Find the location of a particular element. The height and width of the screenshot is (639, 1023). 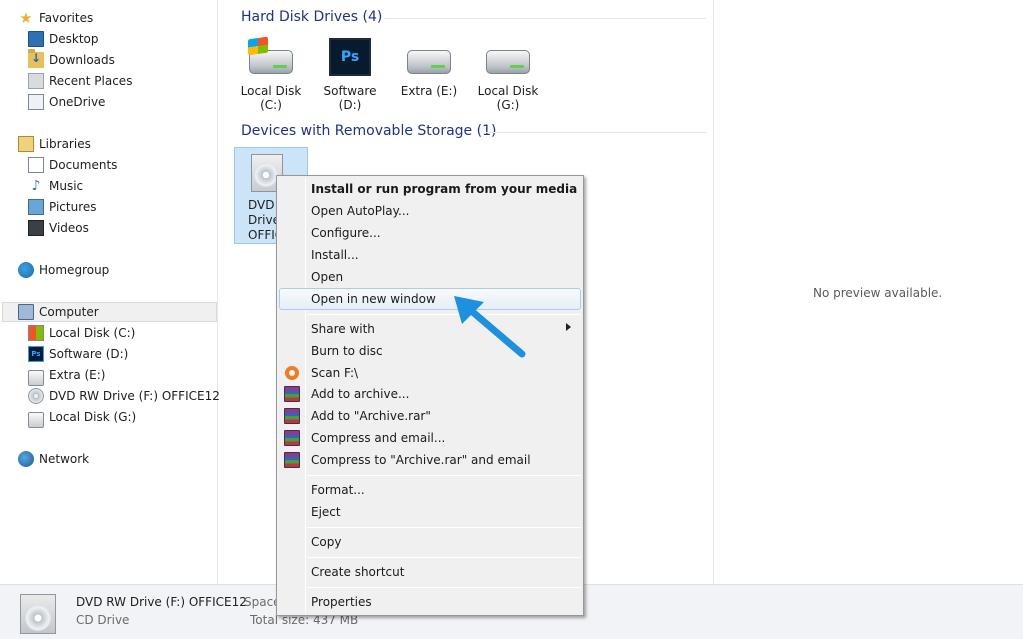

menu-item-label: Install or run program from your media is located at coordinates (444, 189).